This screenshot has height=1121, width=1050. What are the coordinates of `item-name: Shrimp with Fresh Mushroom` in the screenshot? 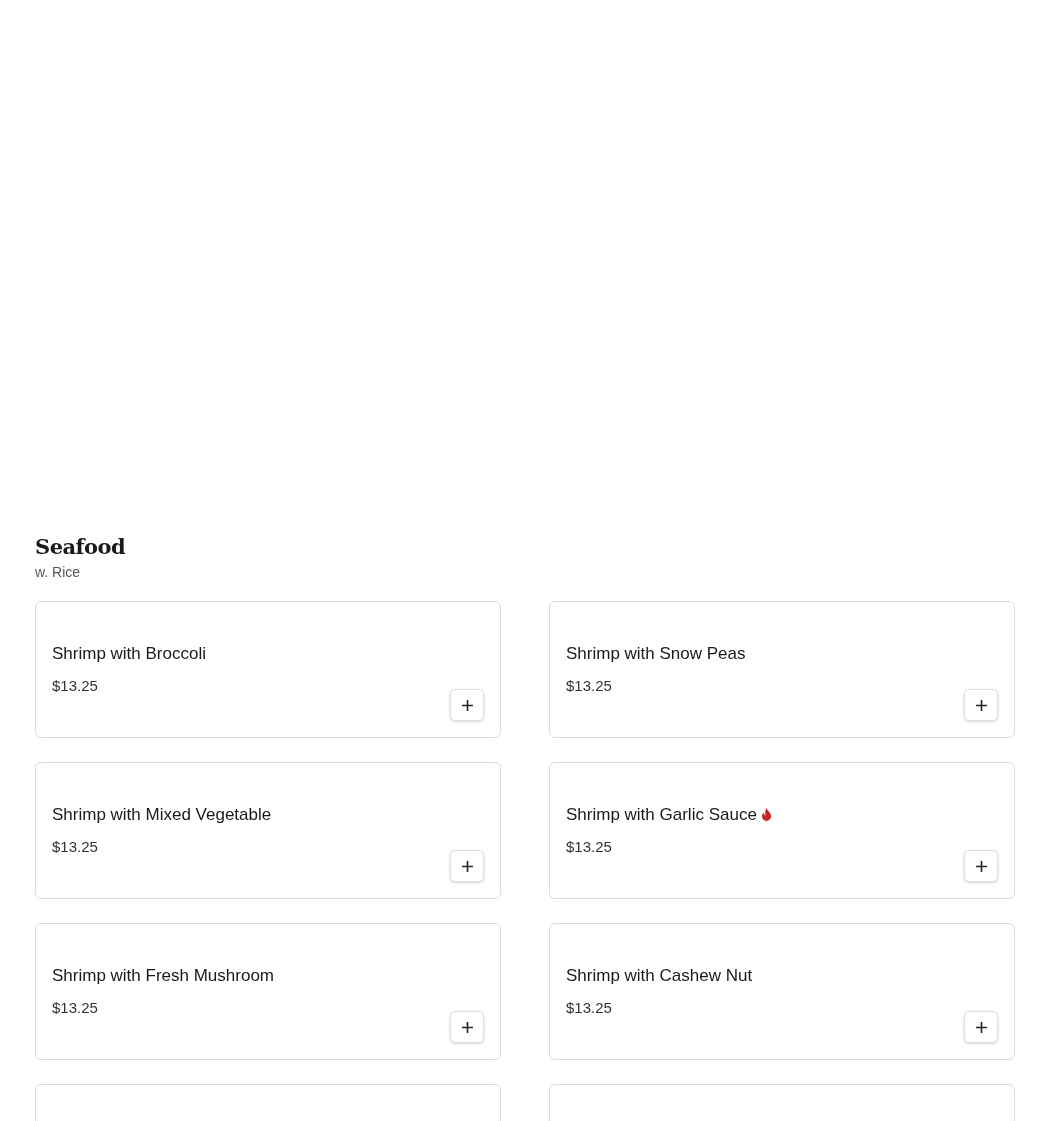 It's located at (163, 976).